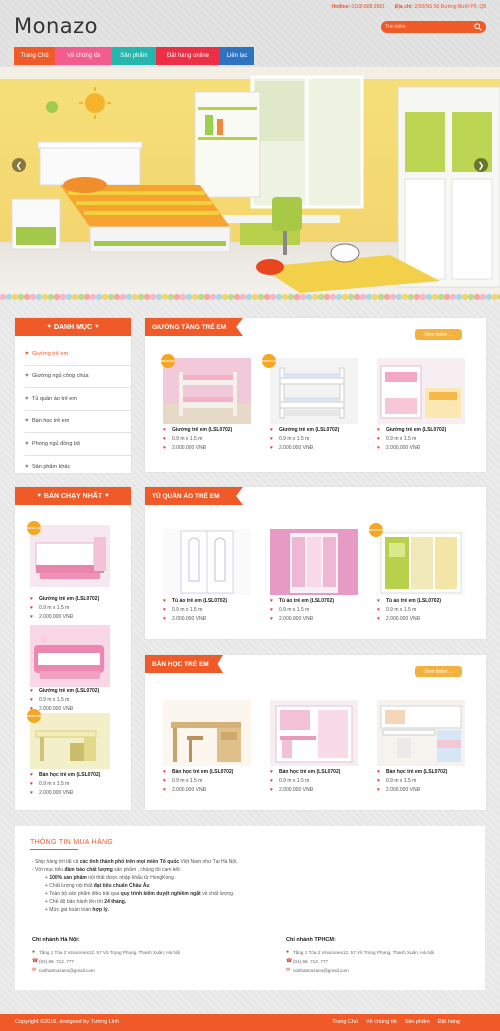  I want to click on category-item-kids-beds: ♥ Giường trẻ em, so click(78, 354).